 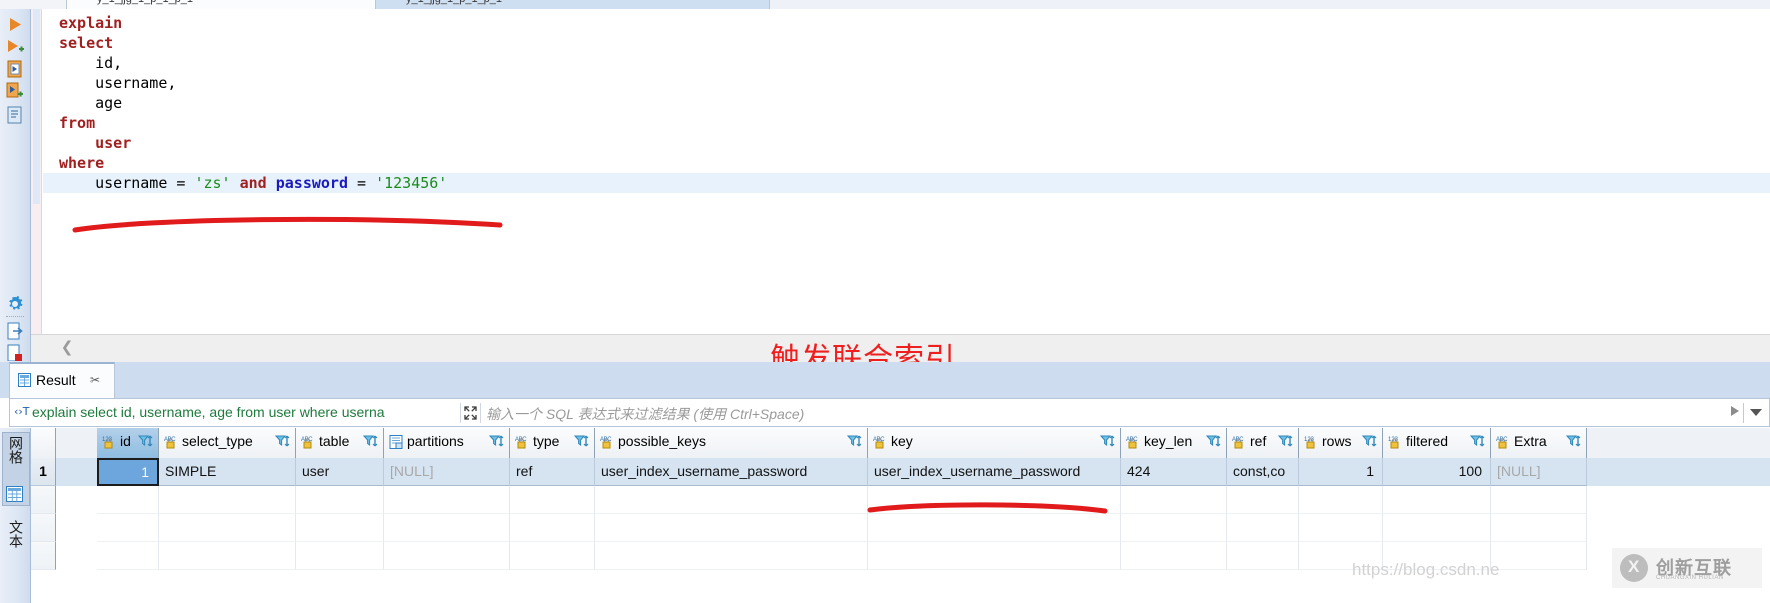 I want to click on watermark-logo-subtitle: CHUANGXIN HULIAN, so click(x=1690, y=578).